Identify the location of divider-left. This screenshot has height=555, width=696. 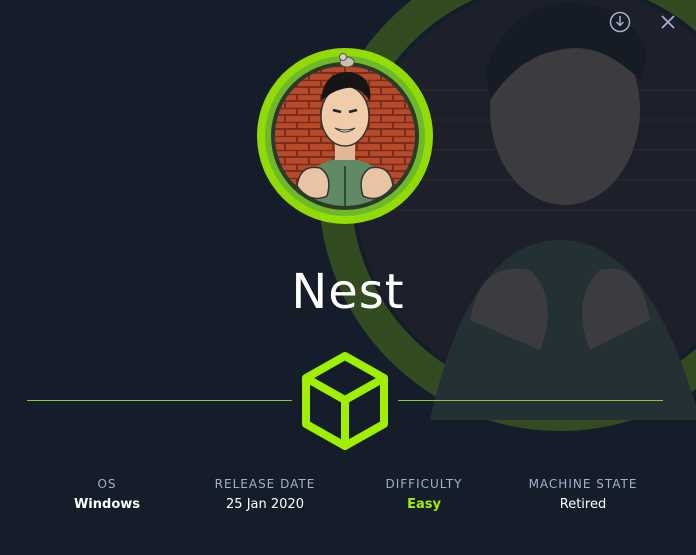
(159, 400).